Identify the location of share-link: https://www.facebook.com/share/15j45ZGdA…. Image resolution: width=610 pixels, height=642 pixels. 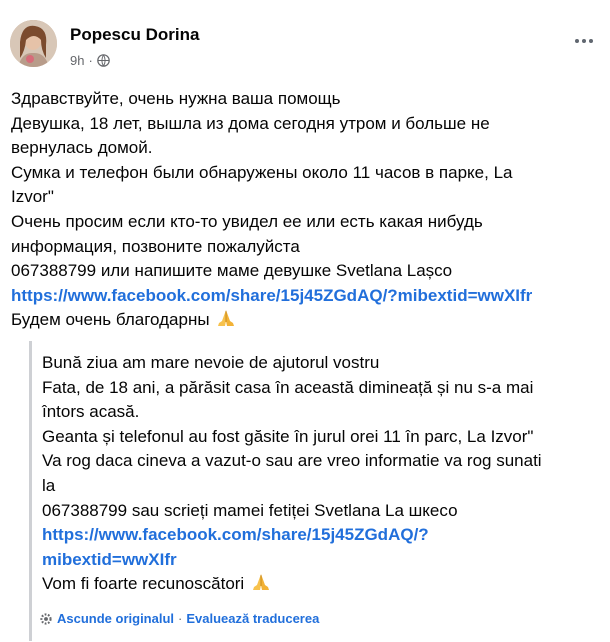
(271, 295).